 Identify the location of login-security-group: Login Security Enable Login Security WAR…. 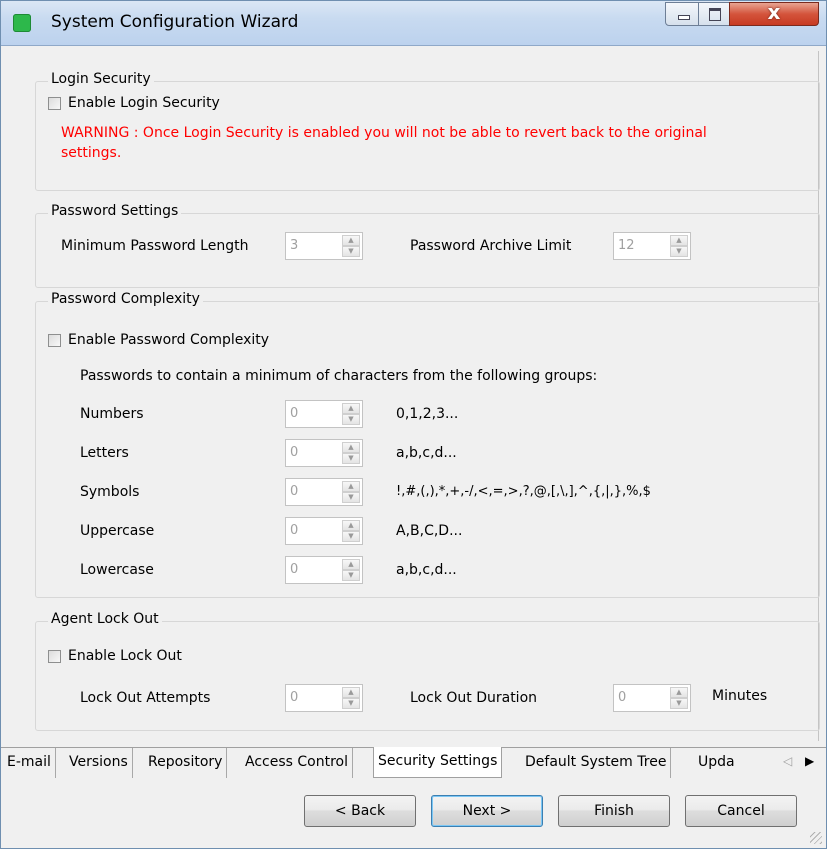
(427, 131).